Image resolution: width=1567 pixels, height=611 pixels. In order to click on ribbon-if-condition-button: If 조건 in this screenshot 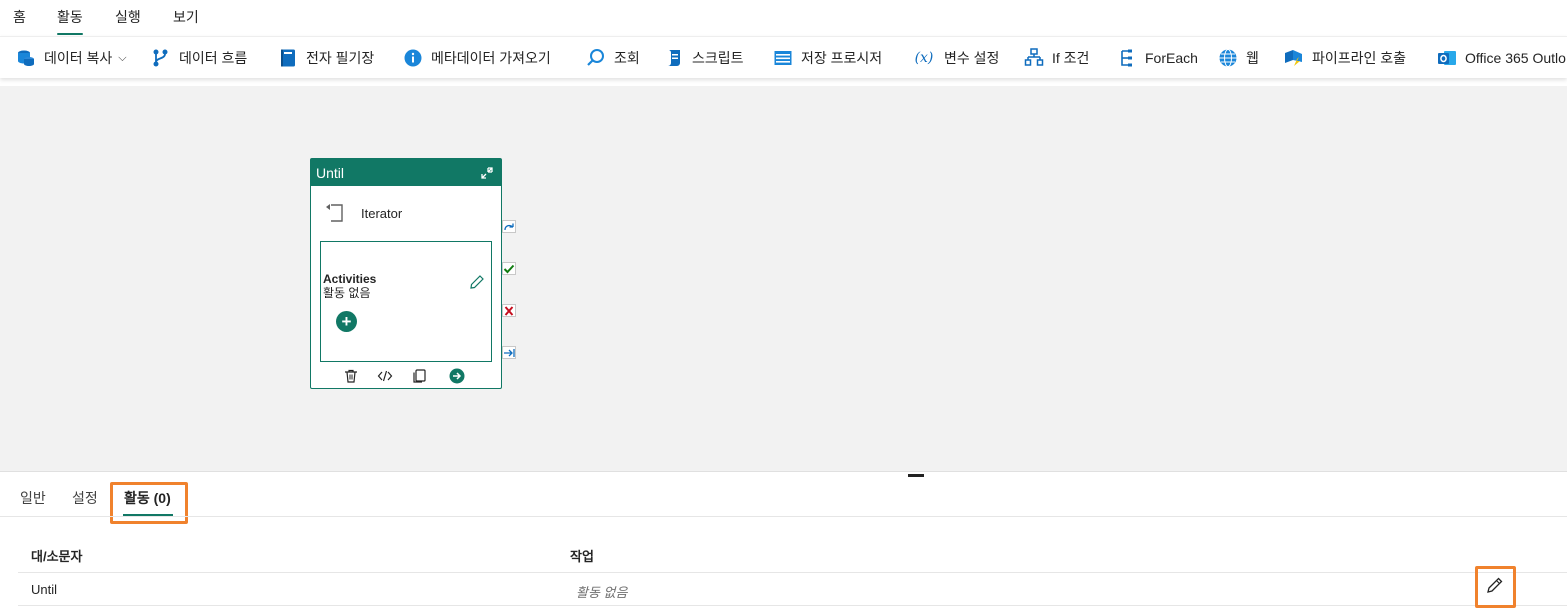, I will do `click(1056, 58)`.